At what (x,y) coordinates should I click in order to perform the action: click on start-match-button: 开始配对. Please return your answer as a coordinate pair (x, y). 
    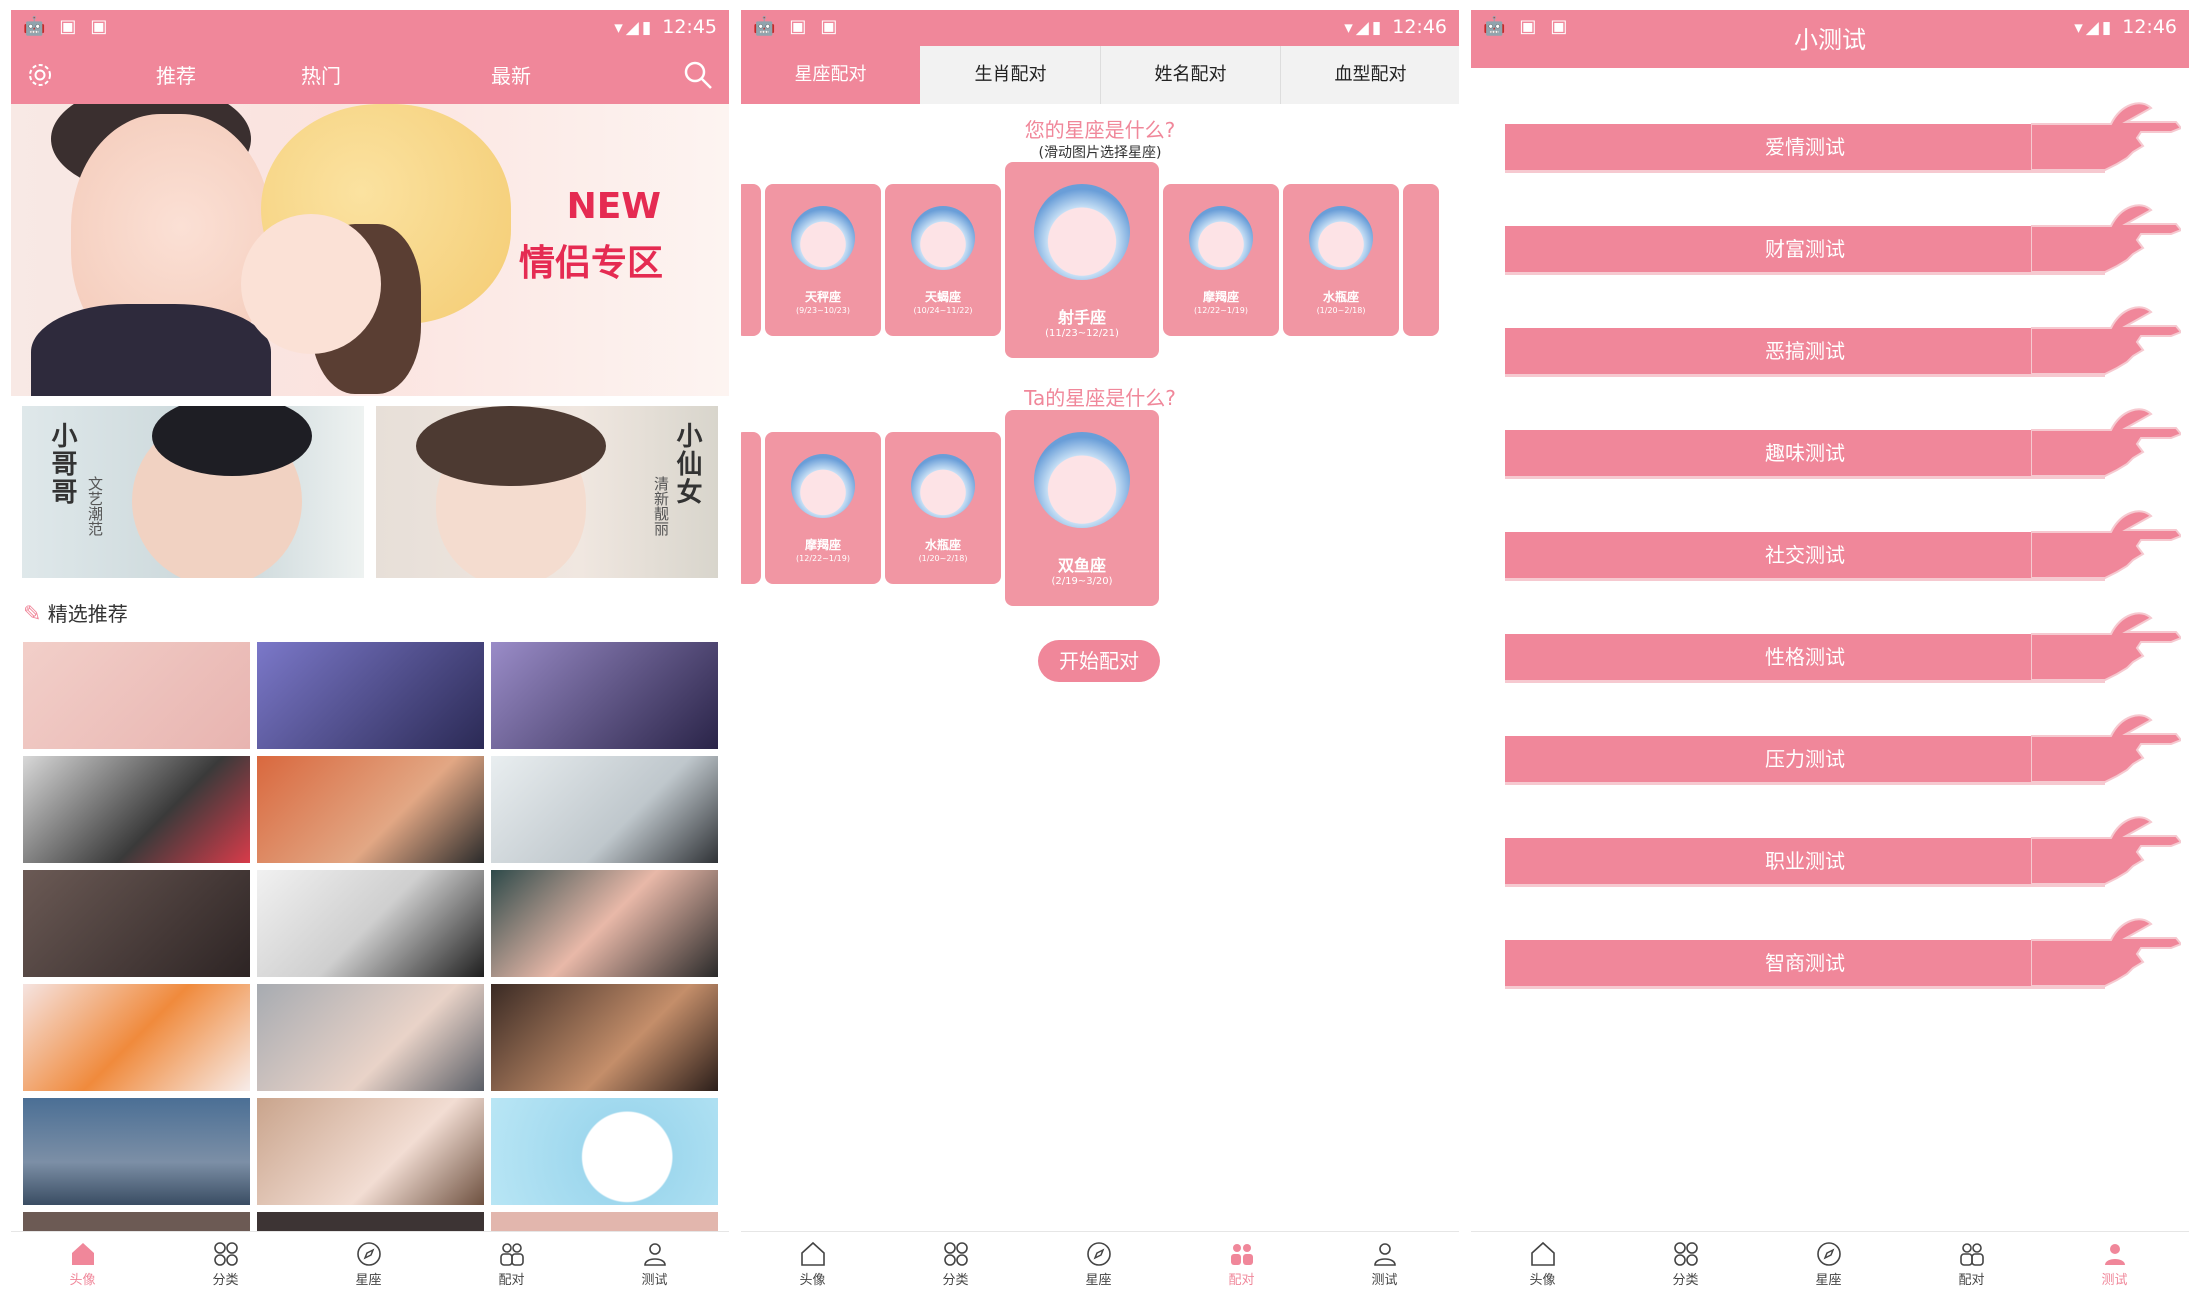
    Looking at the image, I should click on (1099, 661).